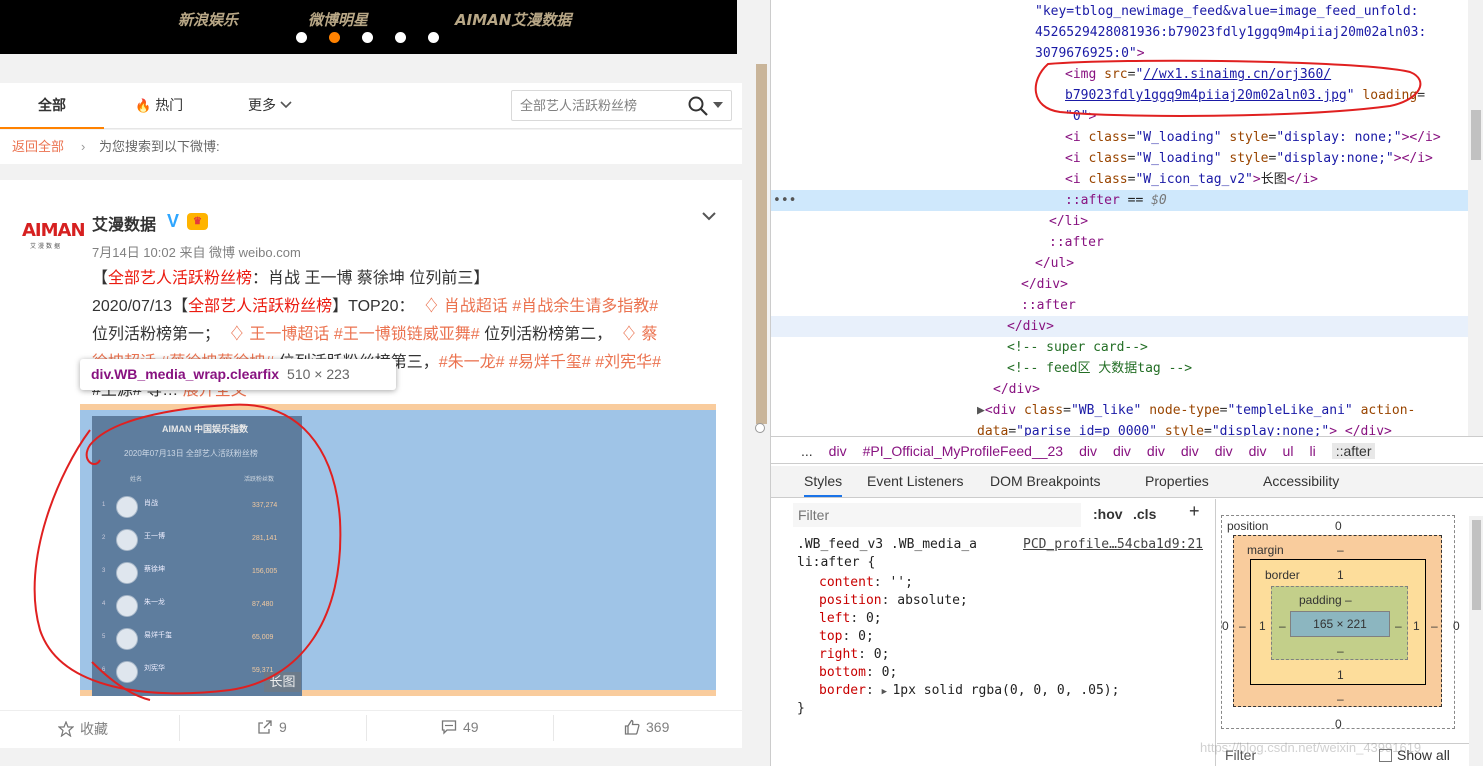 The height and width of the screenshot is (766, 1483). Describe the element at coordinates (1288, 451) in the screenshot. I see `breadcrumb-item: ul` at that location.